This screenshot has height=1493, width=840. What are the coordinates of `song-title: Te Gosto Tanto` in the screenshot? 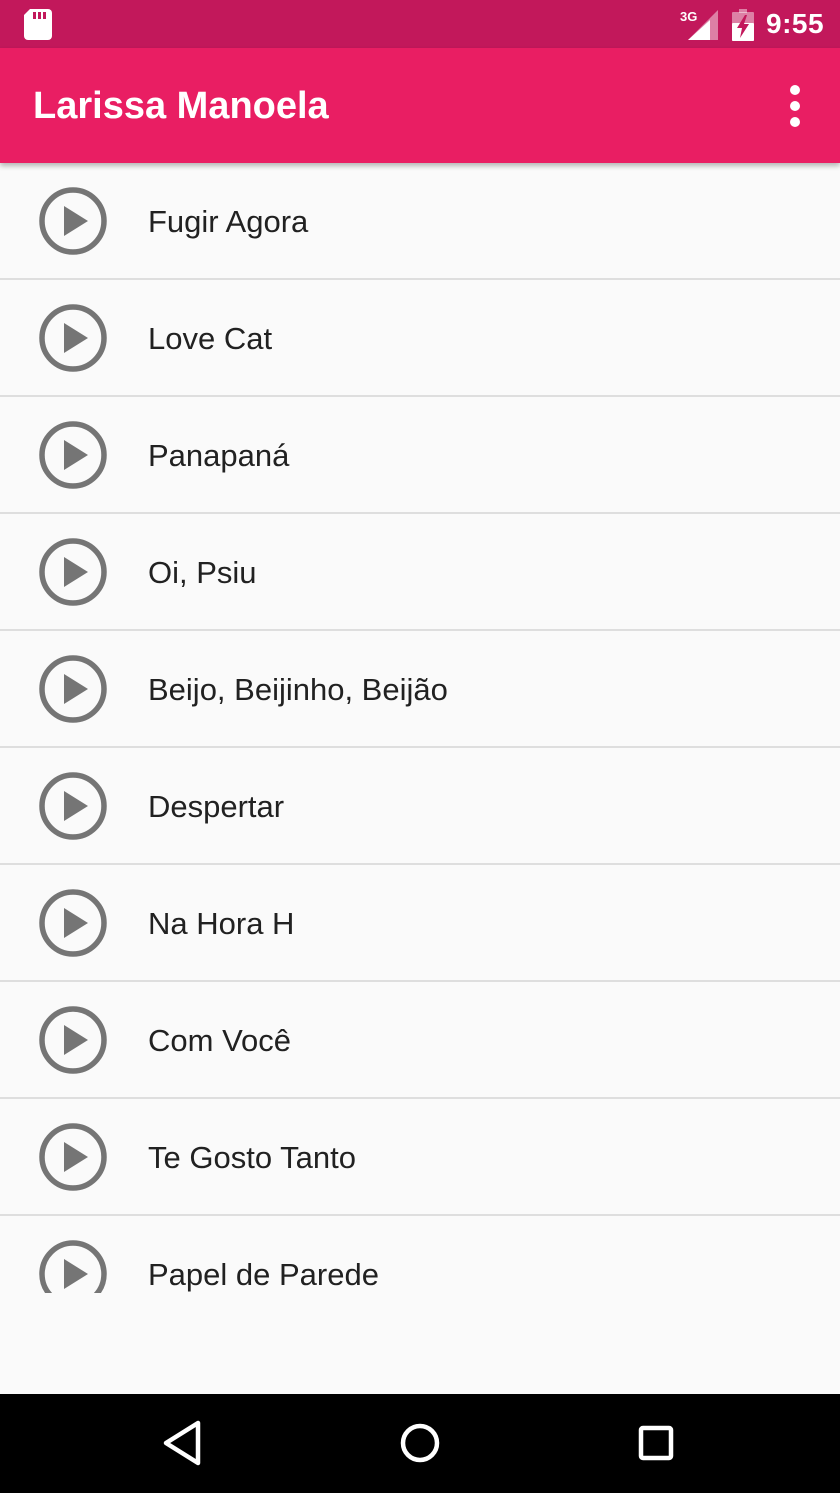 It's located at (252, 1157).